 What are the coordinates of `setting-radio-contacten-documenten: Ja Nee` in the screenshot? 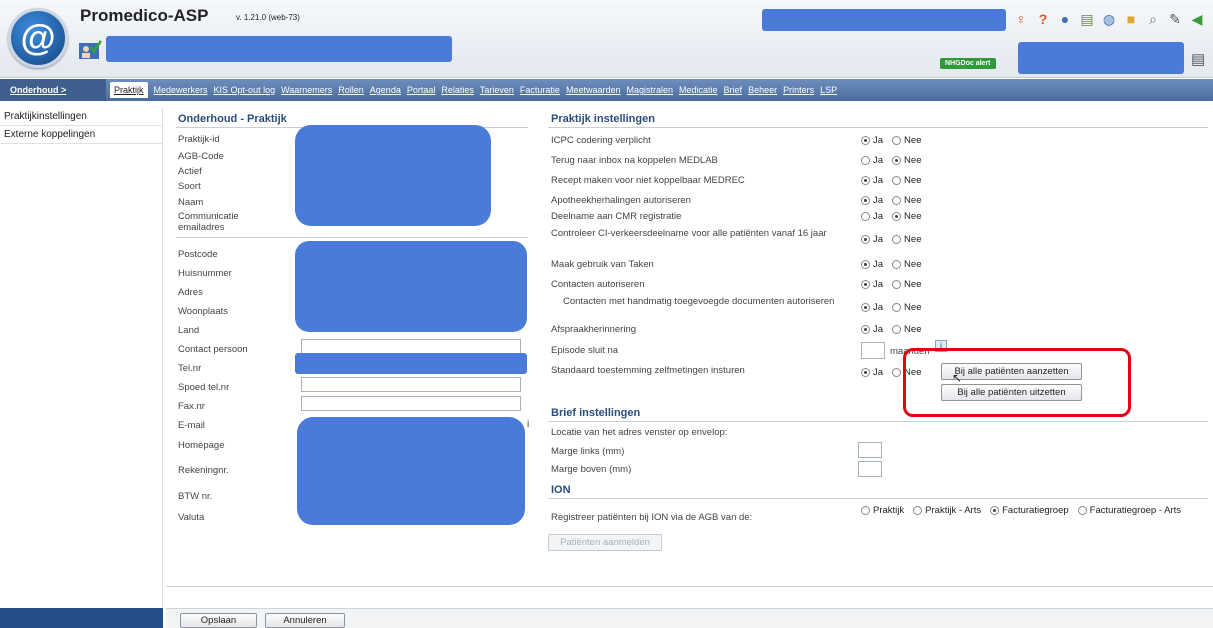 It's located at (894, 307).